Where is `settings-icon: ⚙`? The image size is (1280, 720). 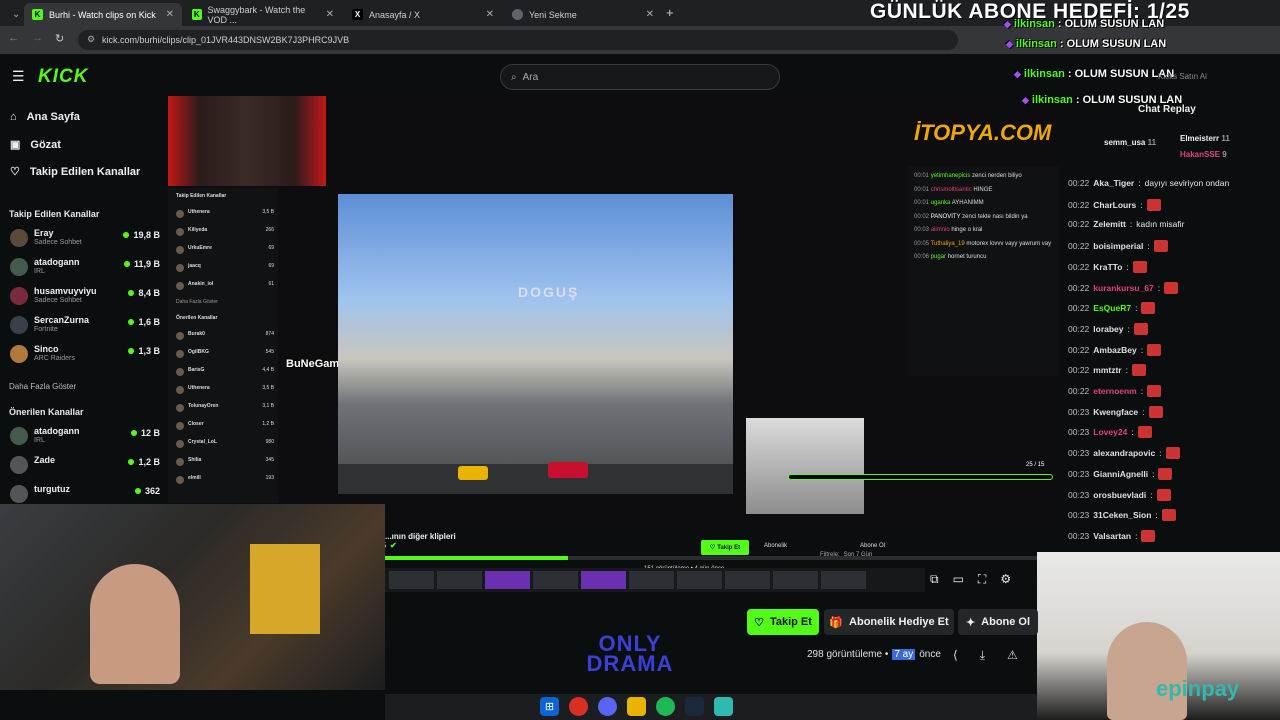 settings-icon: ⚙ is located at coordinates (1005, 579).